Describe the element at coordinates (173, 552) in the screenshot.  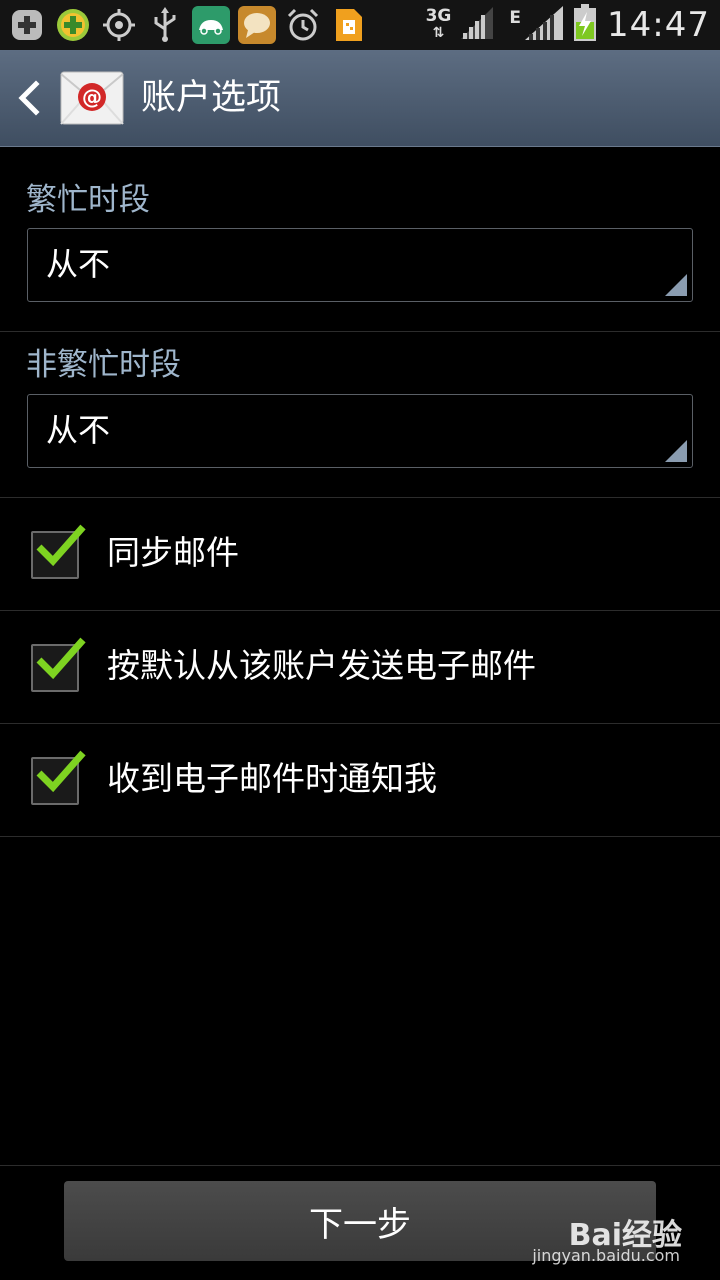
I see `sync-email-label: 同步邮件` at that location.